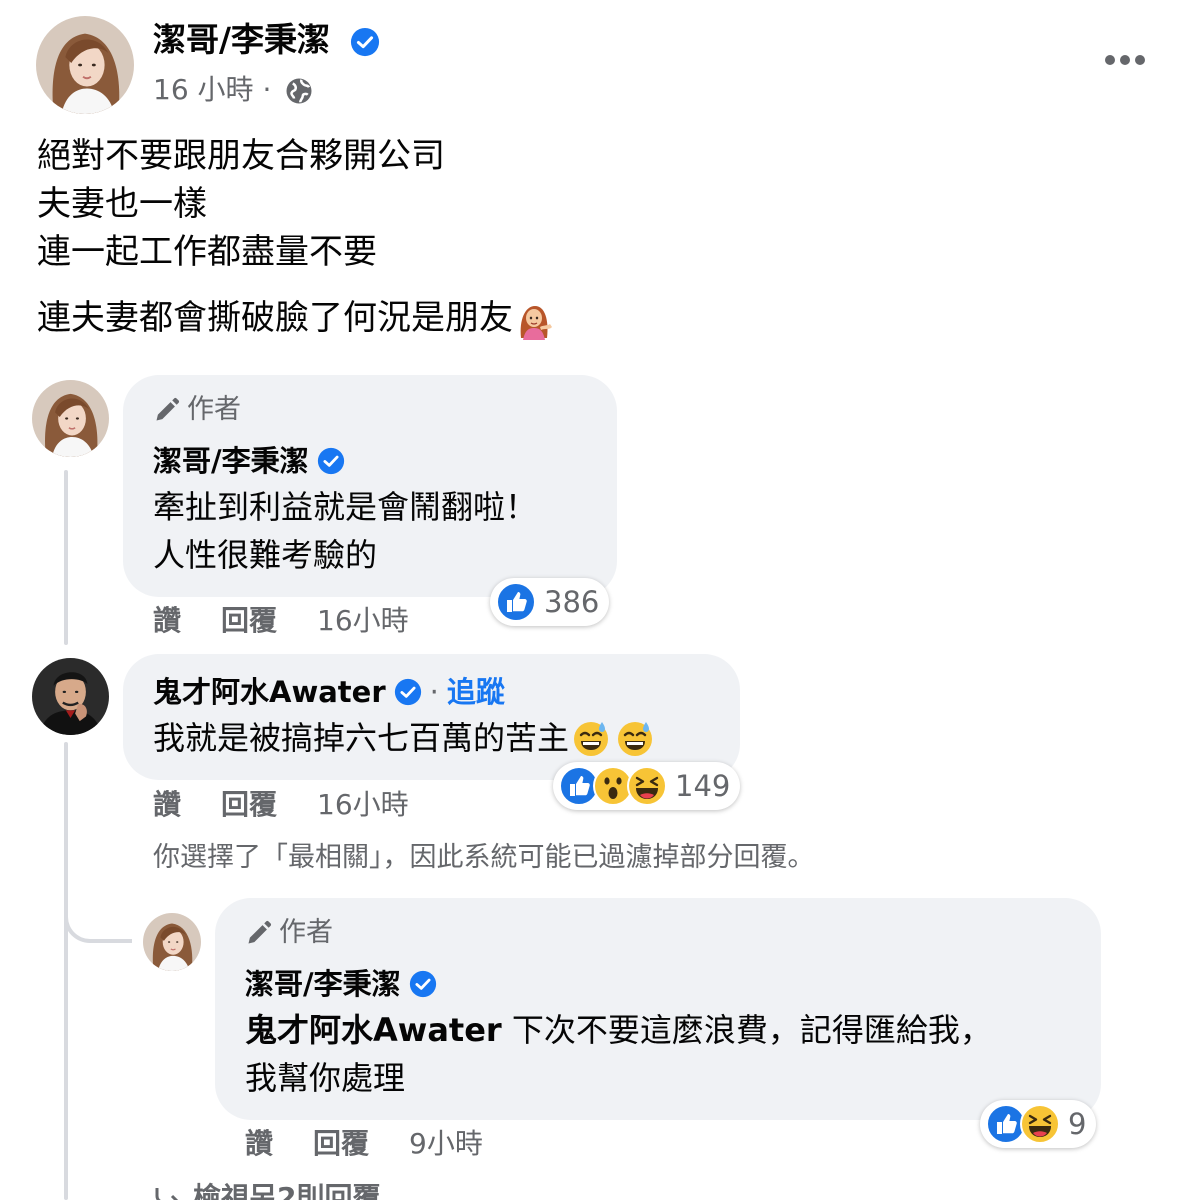  What do you see at coordinates (241, 156) in the screenshot?
I see `post-line: 絕對不要跟朋友合夥開公司` at bounding box center [241, 156].